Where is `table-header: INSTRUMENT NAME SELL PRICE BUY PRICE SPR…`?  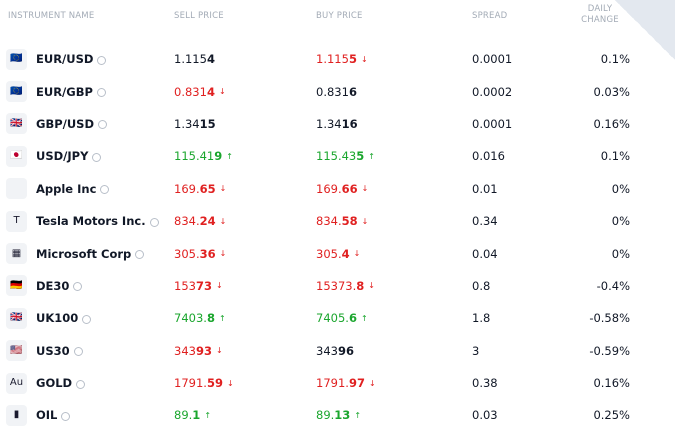
table-header: INSTRUMENT NAME SELL PRICE BUY PRICE SPR… is located at coordinates (337, 18).